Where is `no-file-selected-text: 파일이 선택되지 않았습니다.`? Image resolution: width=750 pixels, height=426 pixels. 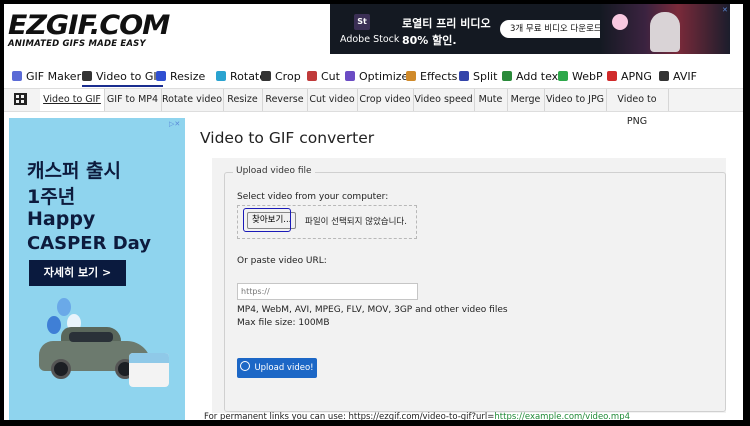
no-file-selected-text: 파일이 선택되지 않았습니다. is located at coordinates (356, 222).